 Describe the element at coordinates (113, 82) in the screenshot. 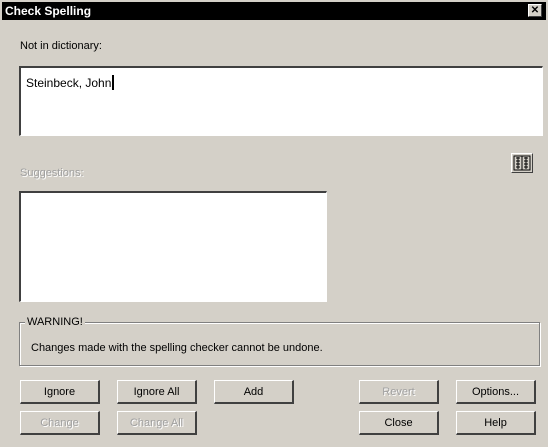

I see `text-cursor` at that location.